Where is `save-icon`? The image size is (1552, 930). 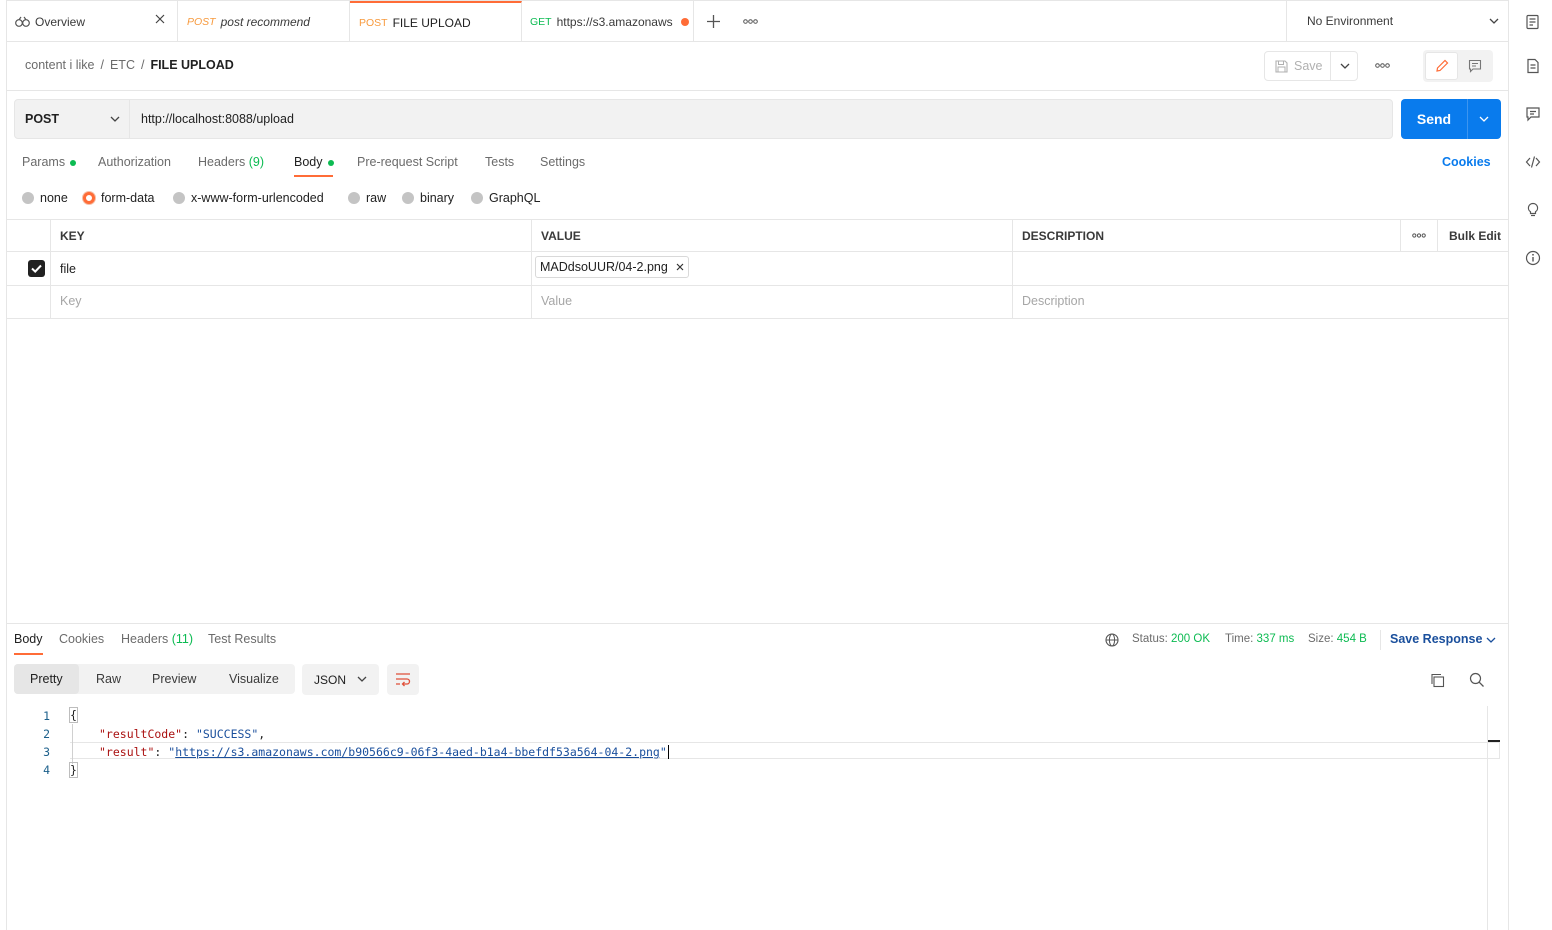 save-icon is located at coordinates (1281, 66).